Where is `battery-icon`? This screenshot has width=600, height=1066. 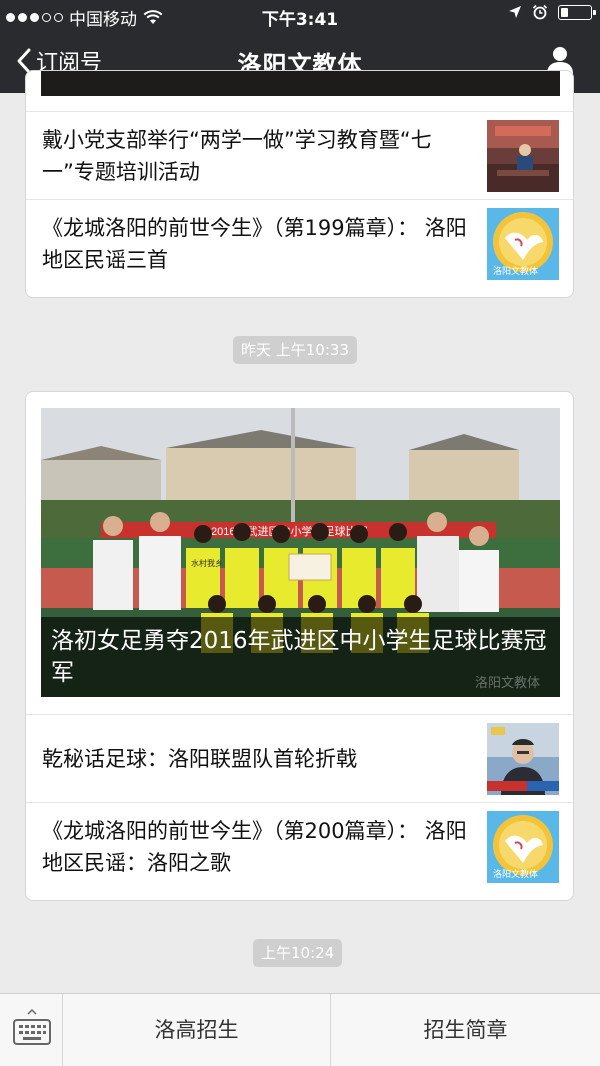 battery-icon is located at coordinates (577, 12).